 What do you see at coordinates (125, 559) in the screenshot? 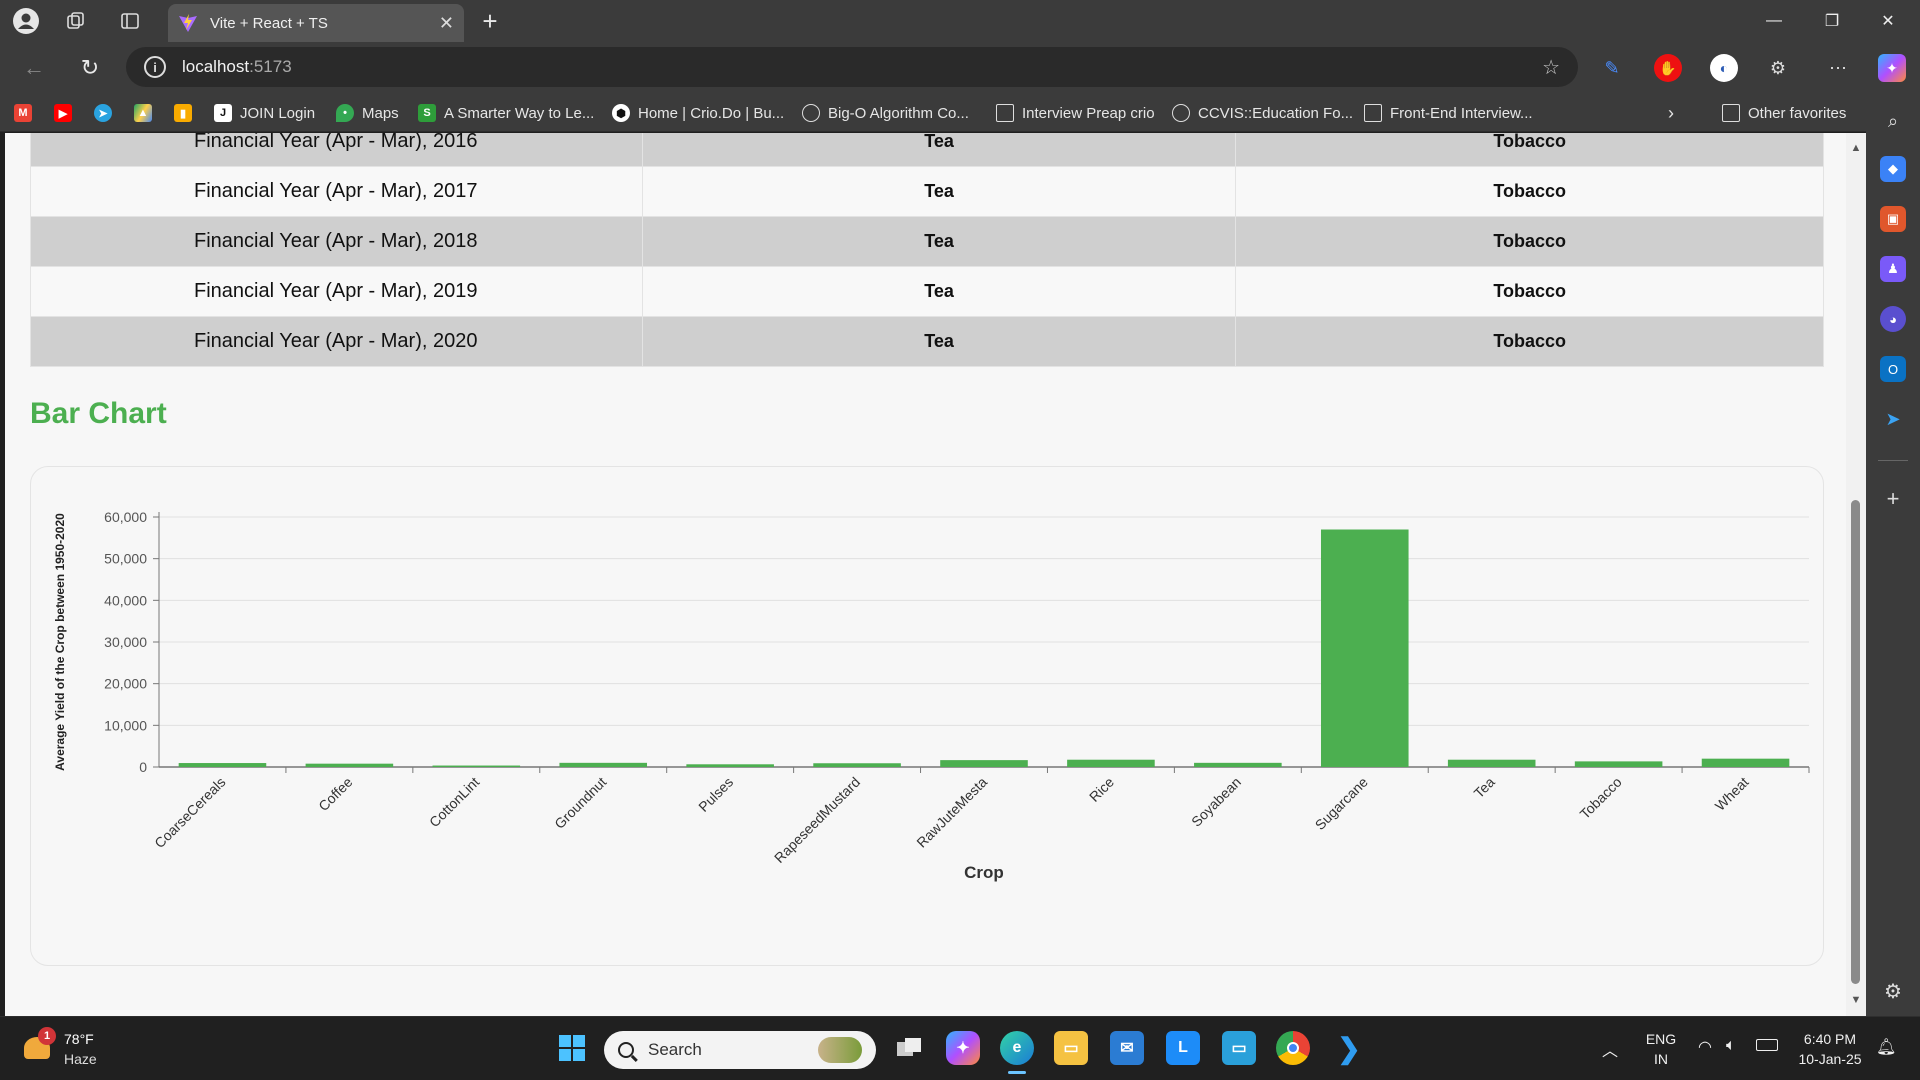
I see `y-tick-label: 50,000` at bounding box center [125, 559].